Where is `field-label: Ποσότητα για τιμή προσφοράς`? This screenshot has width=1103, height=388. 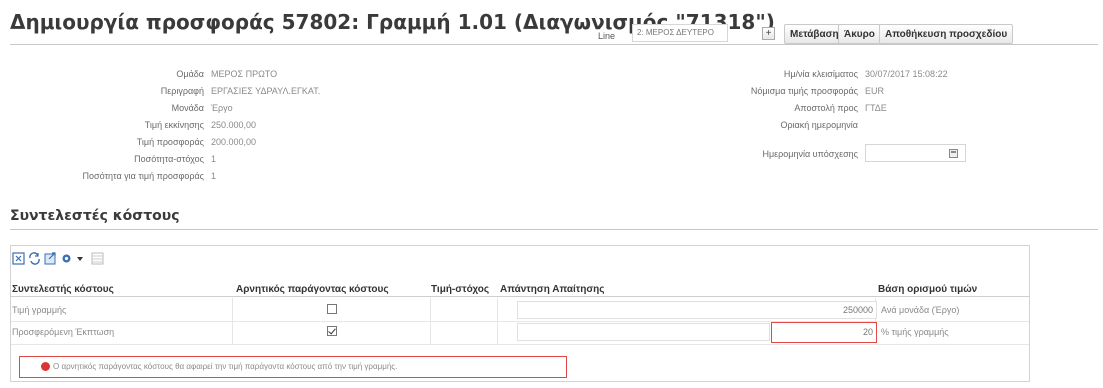
field-label: Ποσότητα για τιμή προσφοράς is located at coordinates (143, 176).